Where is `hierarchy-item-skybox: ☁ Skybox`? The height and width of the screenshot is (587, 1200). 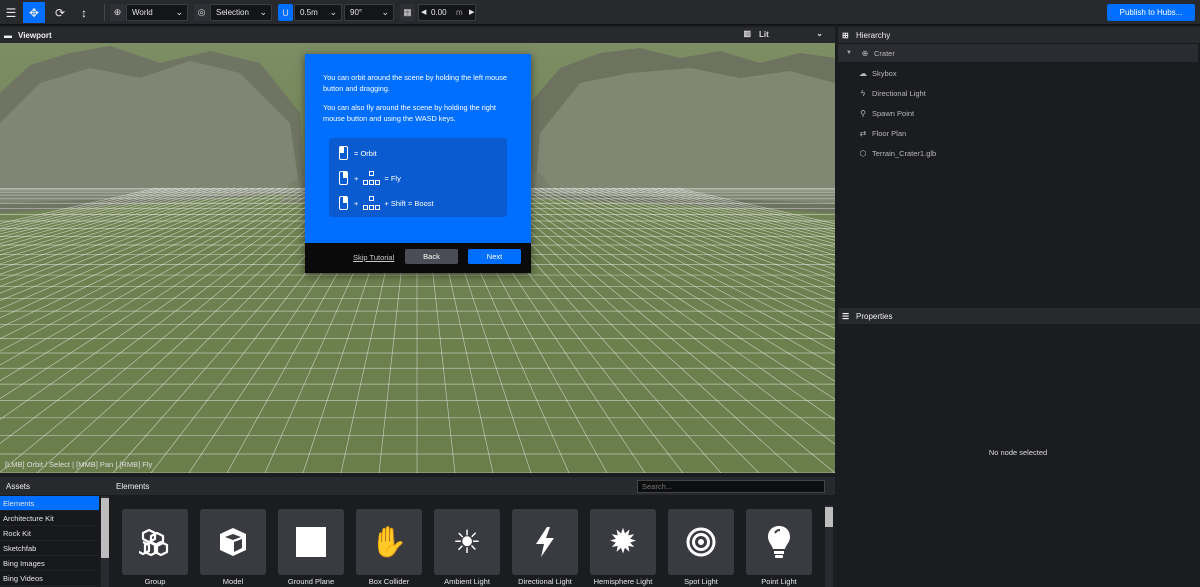
hierarchy-item-skybox: ☁ Skybox is located at coordinates (1018, 73).